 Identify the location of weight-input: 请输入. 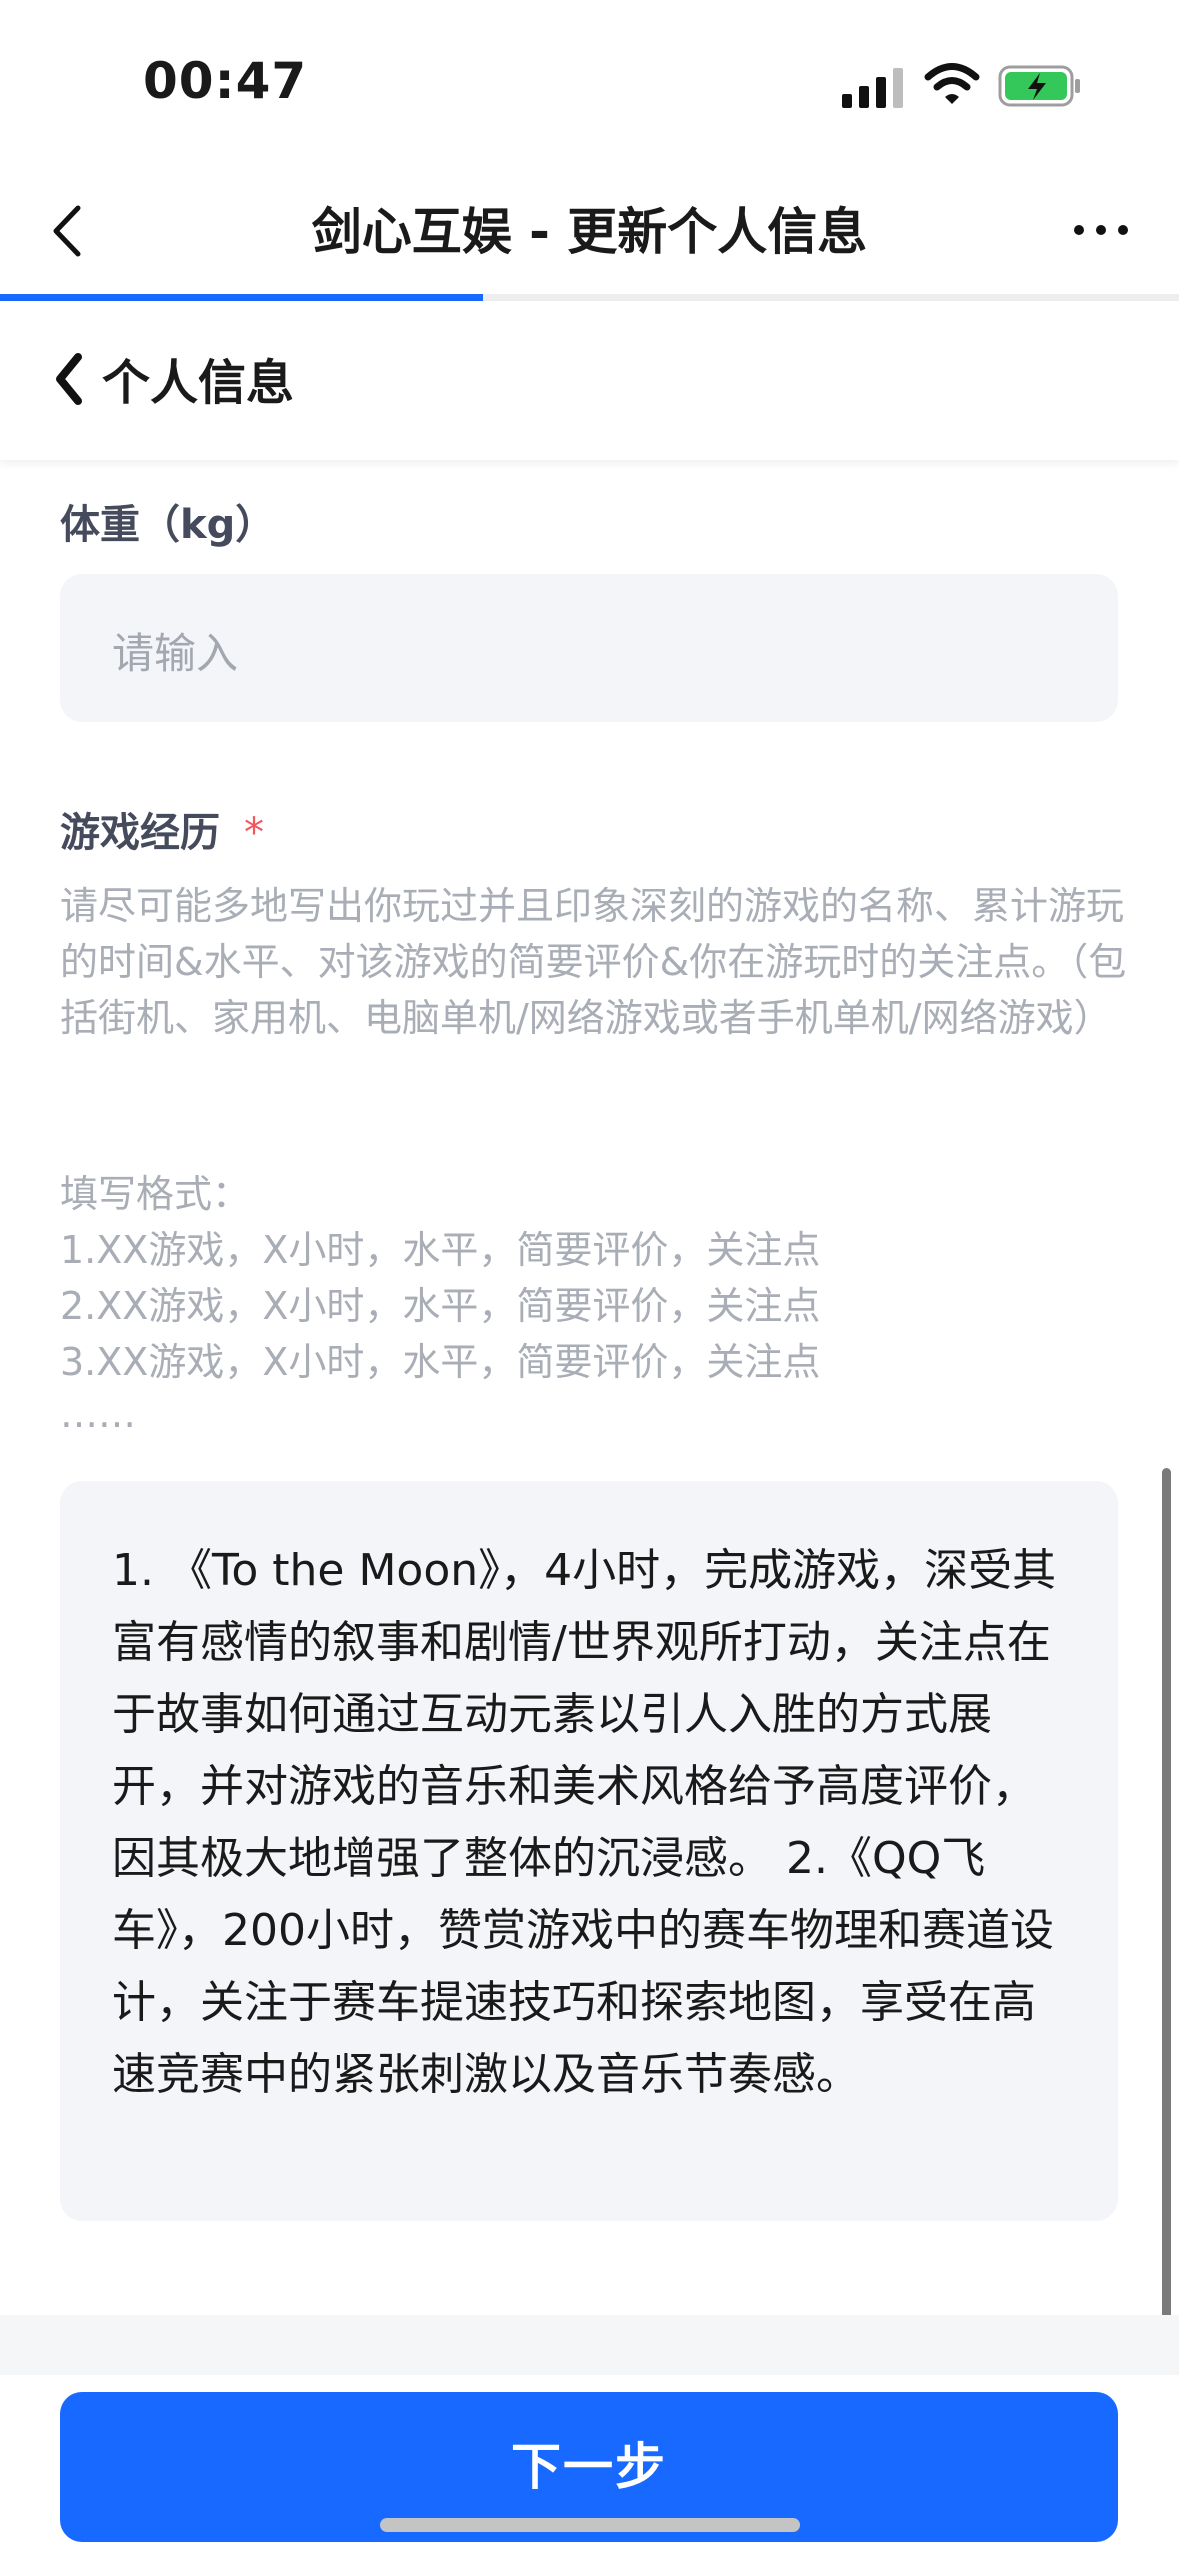
(589, 648).